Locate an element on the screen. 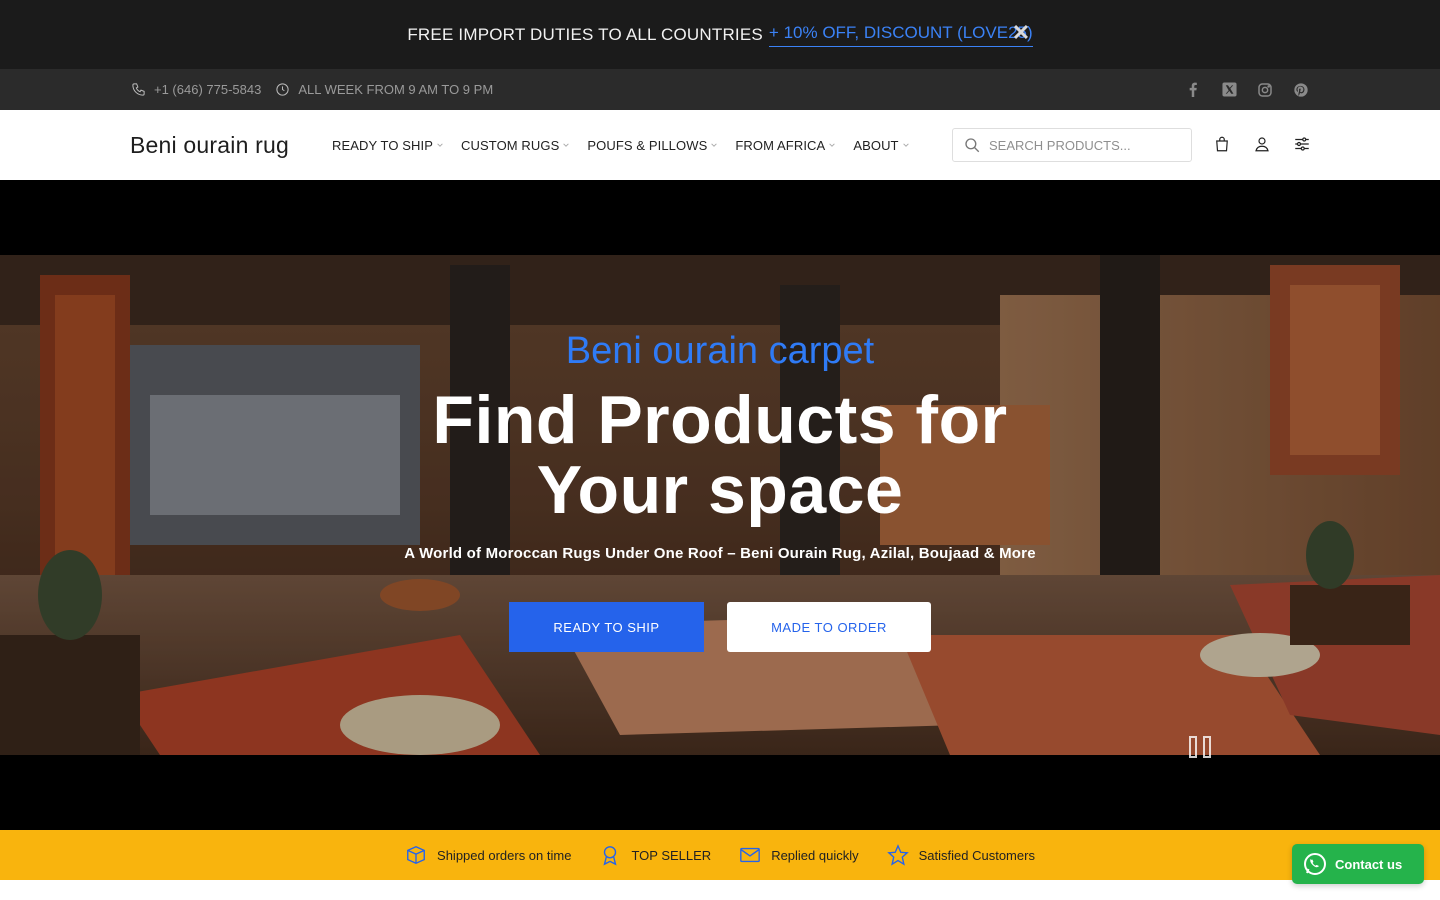  nav-poufs-pillows: POUFS & PILLOWS is located at coordinates (652, 145).